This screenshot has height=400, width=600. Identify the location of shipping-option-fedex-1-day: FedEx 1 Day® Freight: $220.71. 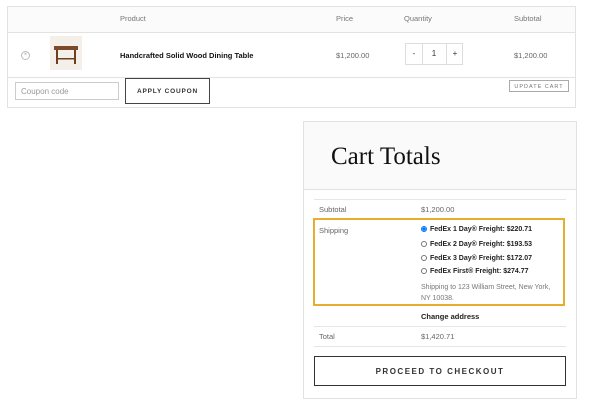
(476, 229).